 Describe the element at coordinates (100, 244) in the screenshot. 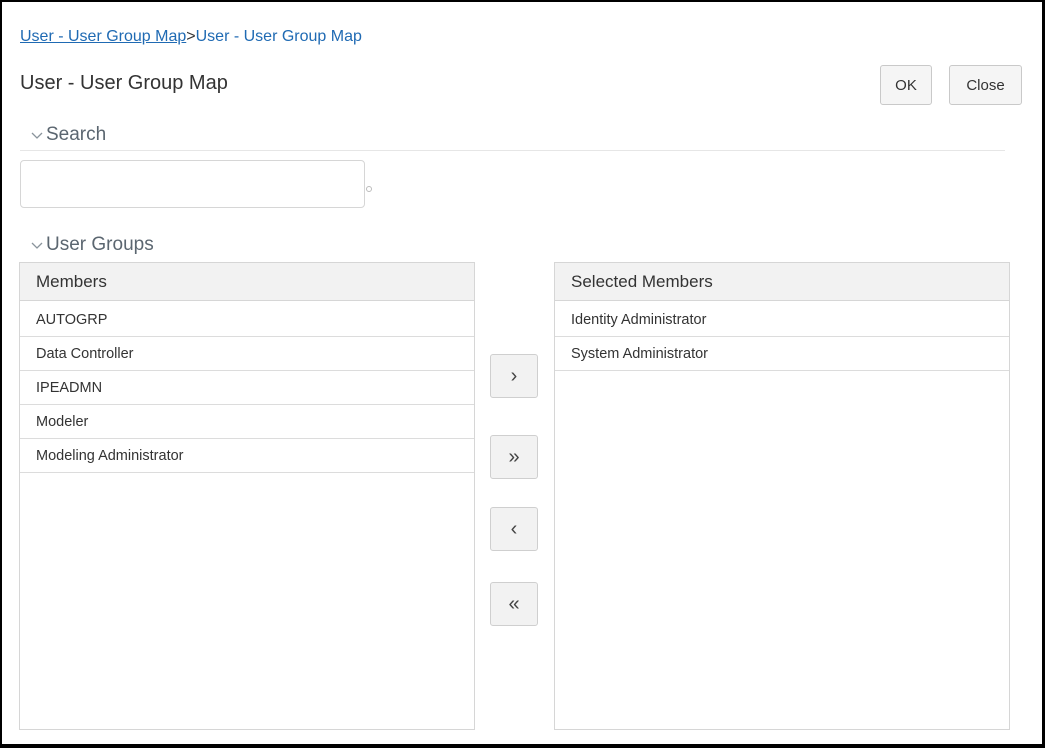

I see `user-groups-section-label: User Groups` at that location.